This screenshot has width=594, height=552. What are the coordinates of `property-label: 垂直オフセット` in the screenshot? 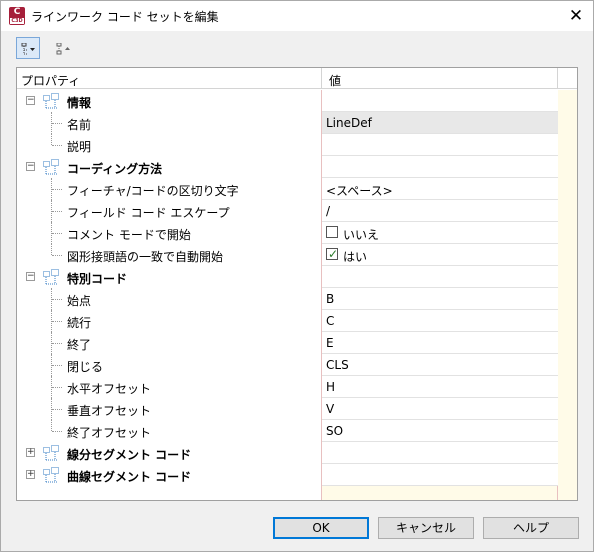 It's located at (109, 411).